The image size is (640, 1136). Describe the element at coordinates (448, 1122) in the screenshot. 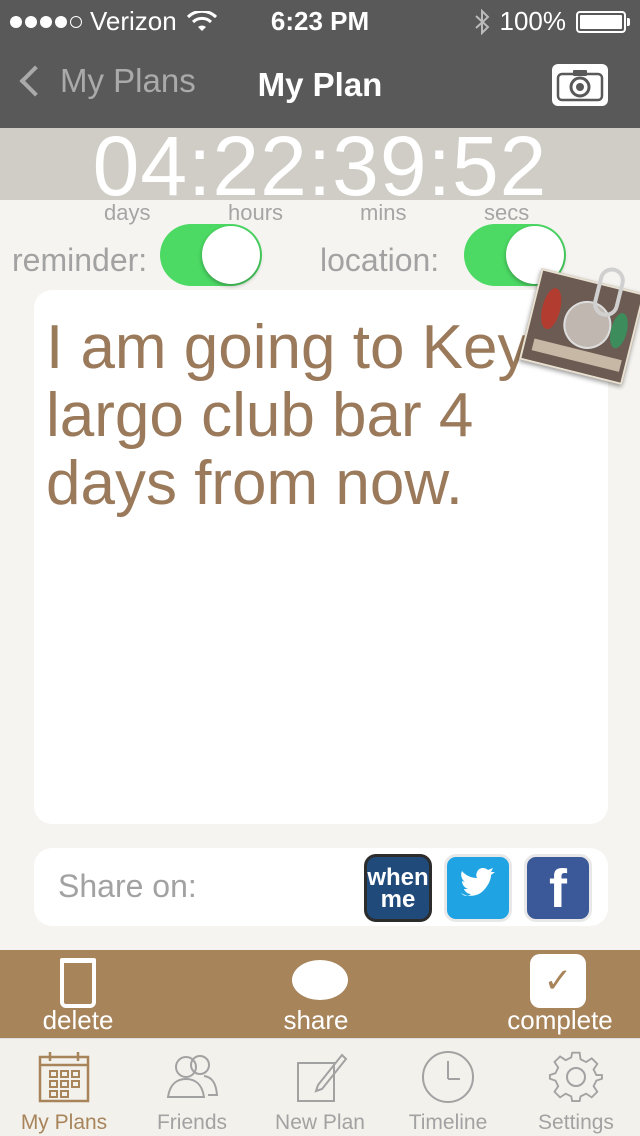

I see `tab-label: Timeline` at that location.